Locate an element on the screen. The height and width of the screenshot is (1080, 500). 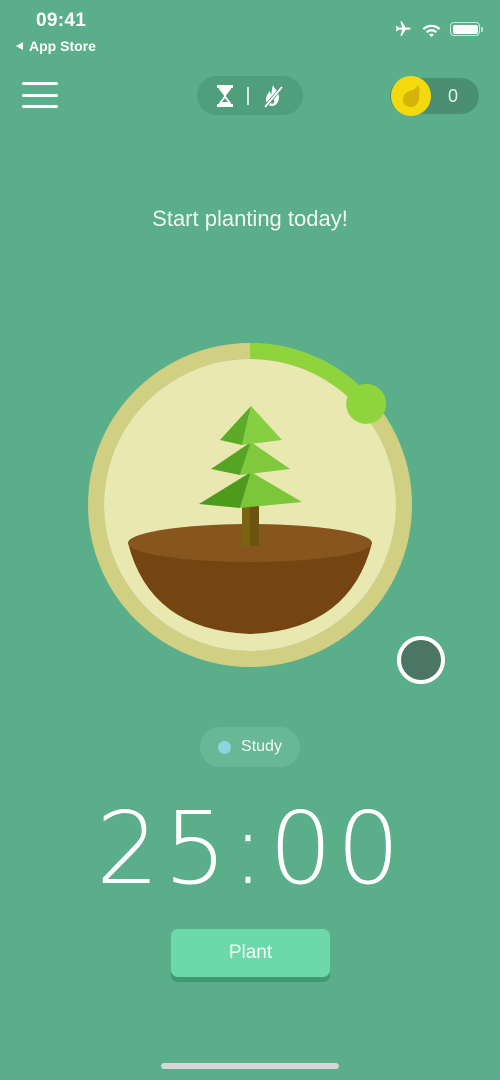
timer-display: 25:00 is located at coordinates (250, 848).